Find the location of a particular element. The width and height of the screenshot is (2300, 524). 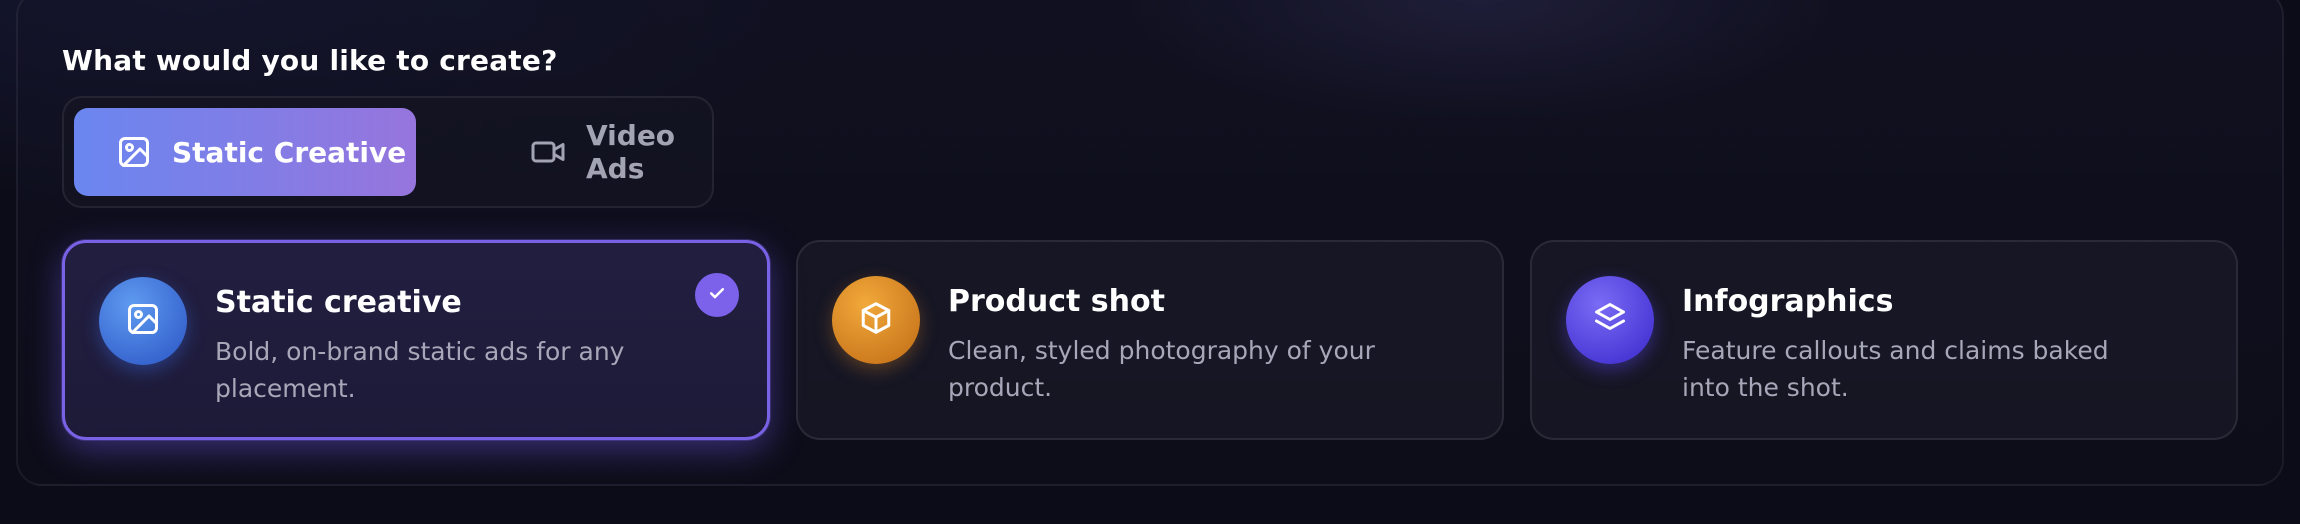

option-title: Product shot is located at coordinates (1056, 301).